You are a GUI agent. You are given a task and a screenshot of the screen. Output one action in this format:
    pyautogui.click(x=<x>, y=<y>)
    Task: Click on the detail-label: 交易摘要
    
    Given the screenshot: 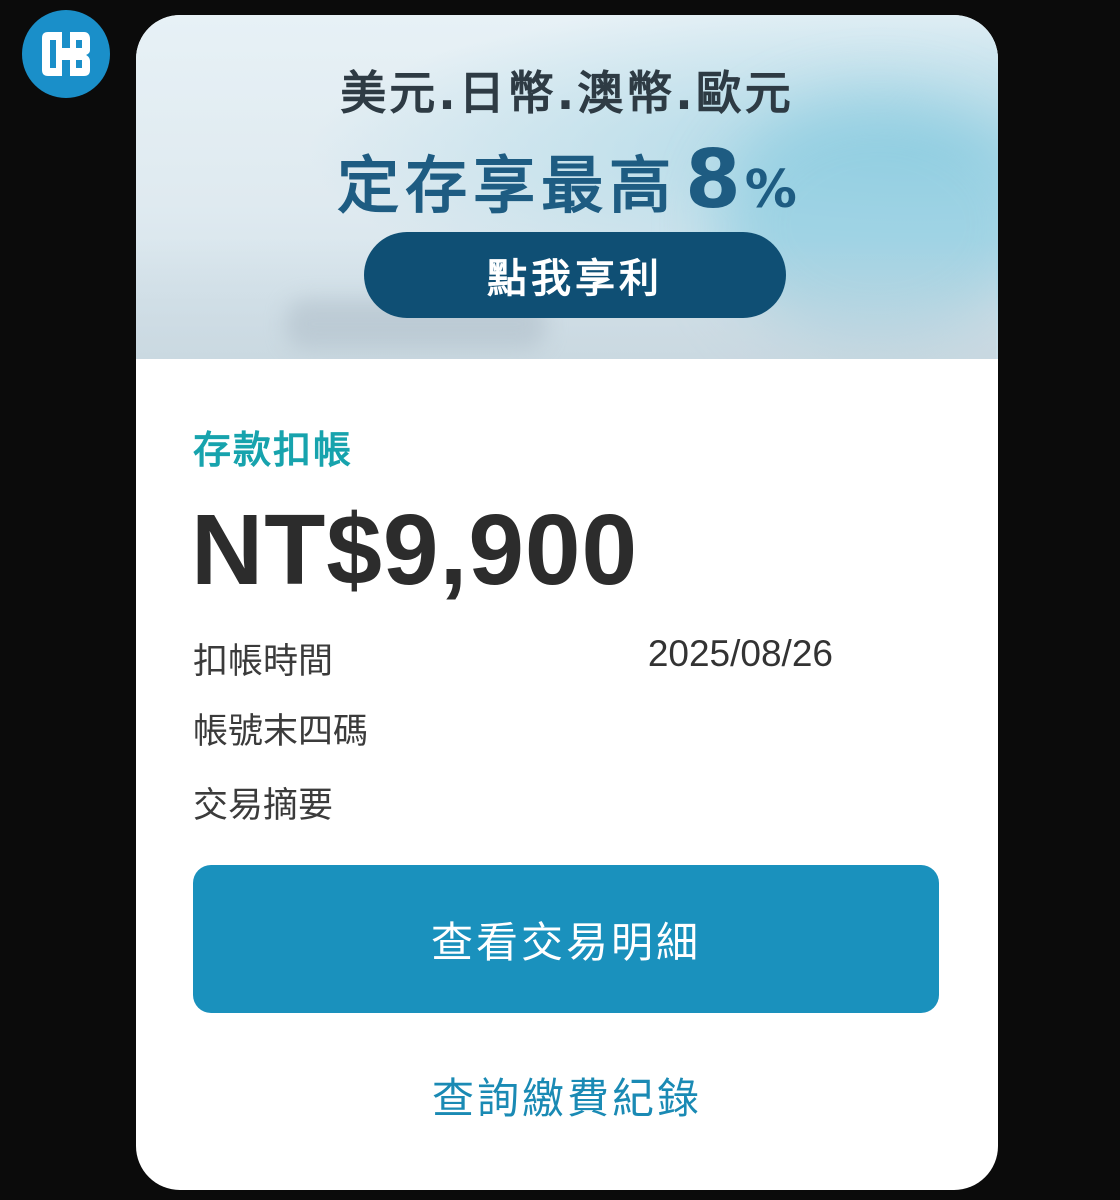 What is the action you would take?
    pyautogui.click(x=263, y=806)
    